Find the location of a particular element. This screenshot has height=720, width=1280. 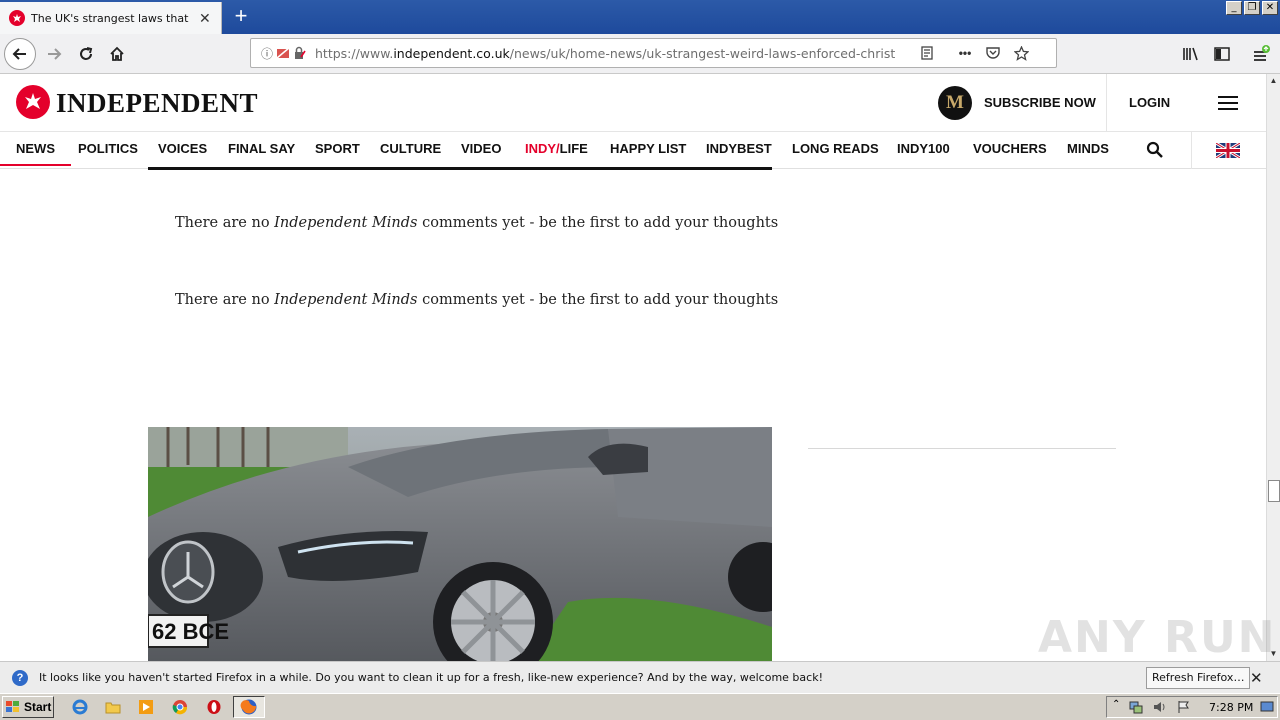

page-actions-icon: ••• is located at coordinates (965, 53).